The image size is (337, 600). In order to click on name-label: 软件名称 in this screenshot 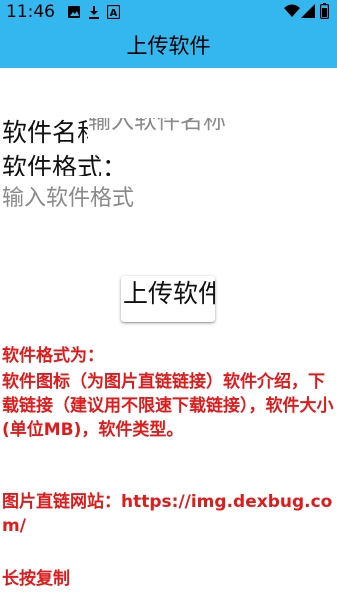, I will do `click(45, 132)`.